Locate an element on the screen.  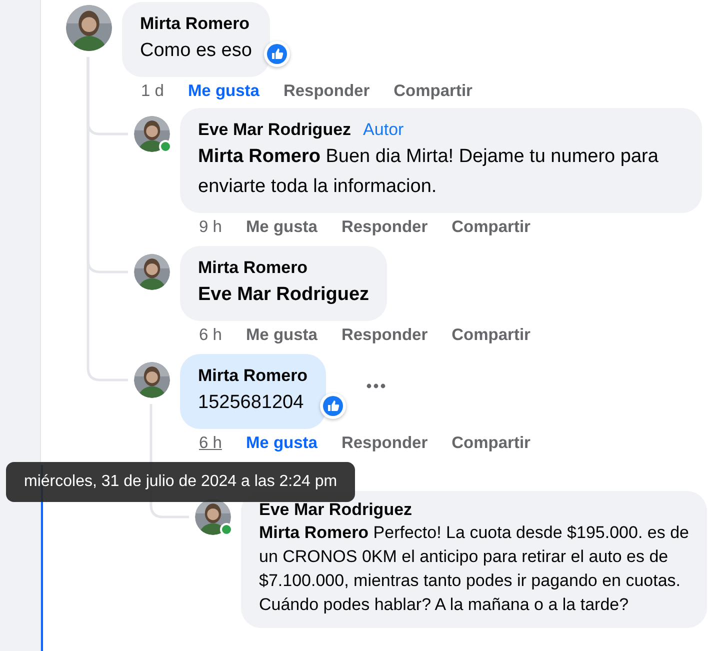
date-tooltip: miércoles, 31 de julio de 2024 a las 2:24 pm is located at coordinates (181, 482).